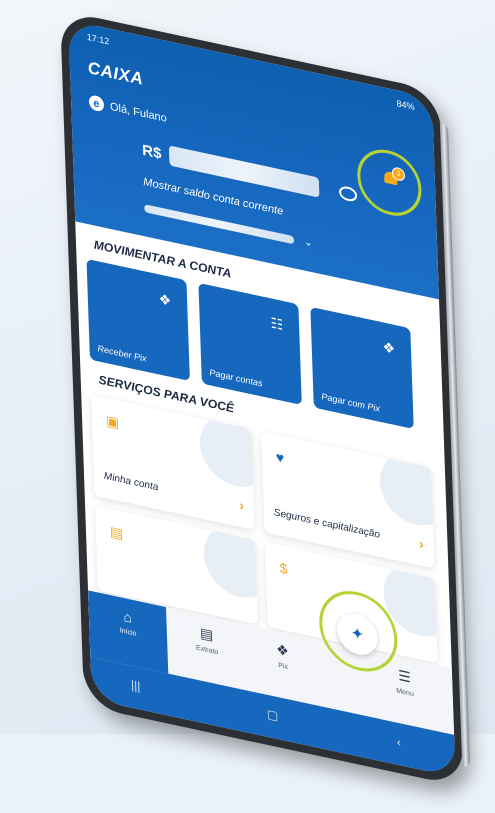  What do you see at coordinates (96, 103) in the screenshot?
I see `user-icon: e` at bounding box center [96, 103].